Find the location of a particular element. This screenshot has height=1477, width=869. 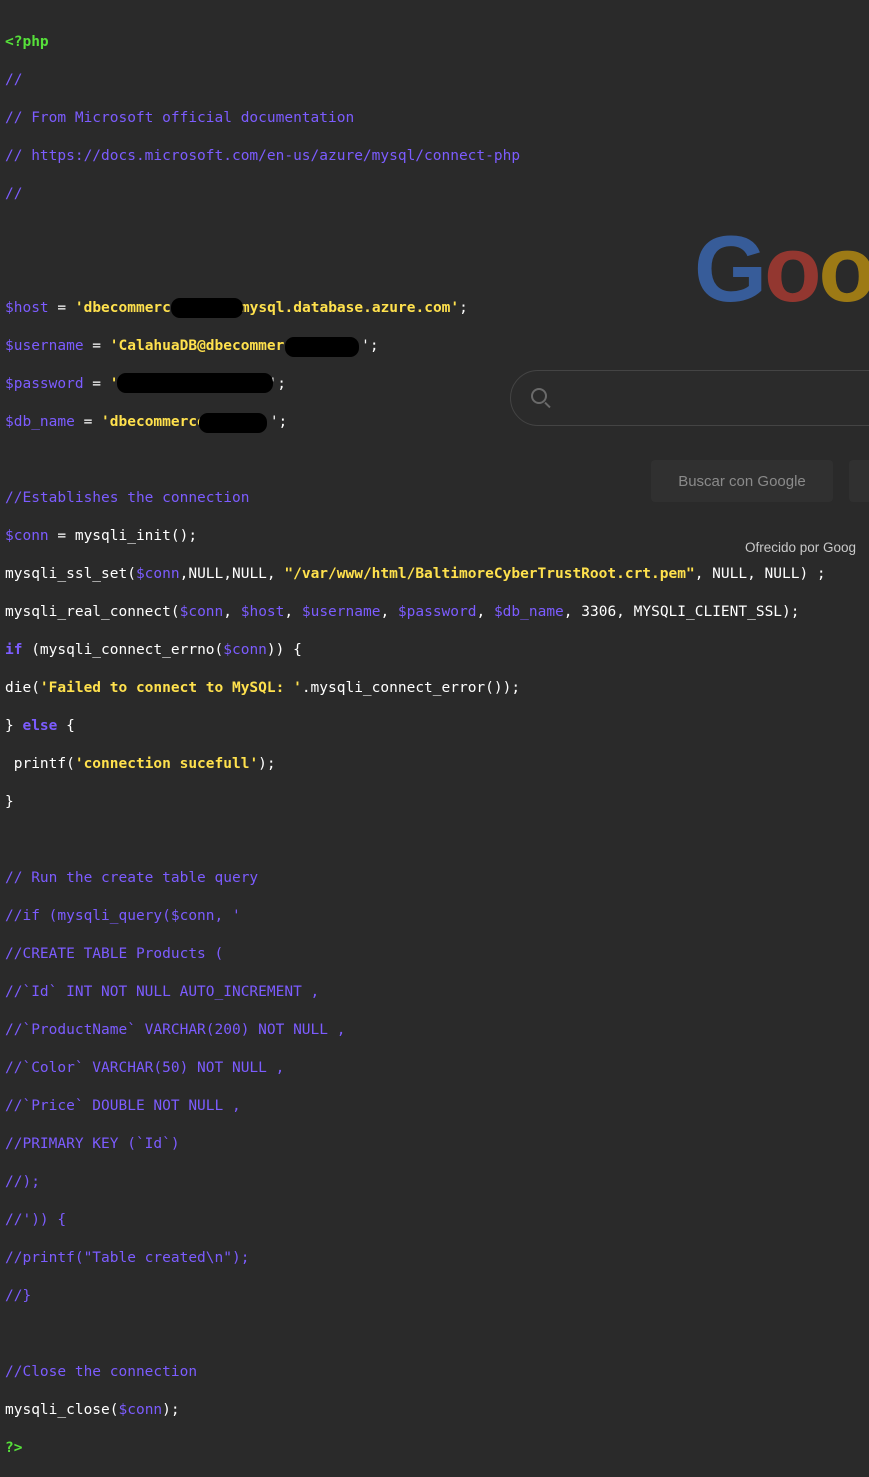

code-token: mysqli_close( is located at coordinates (62, 1410).